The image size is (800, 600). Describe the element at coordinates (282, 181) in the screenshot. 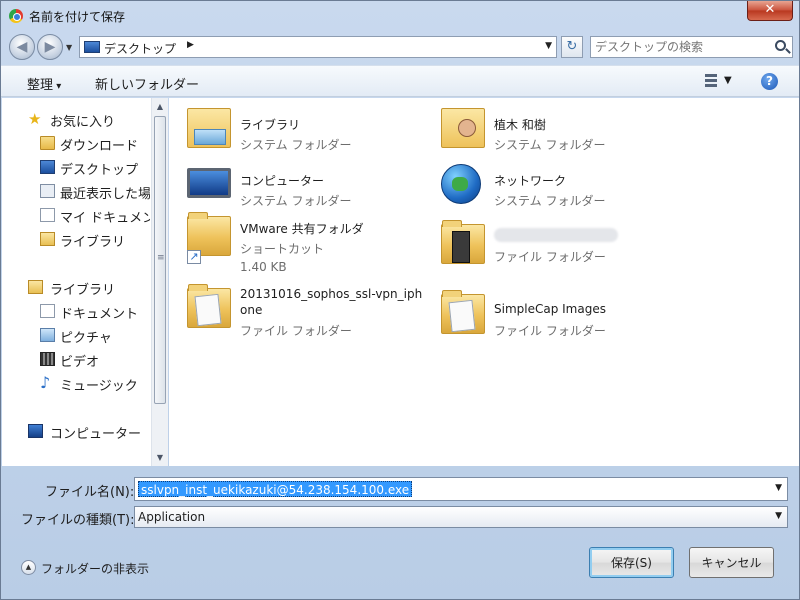

I see `item-name: コンピューター` at that location.